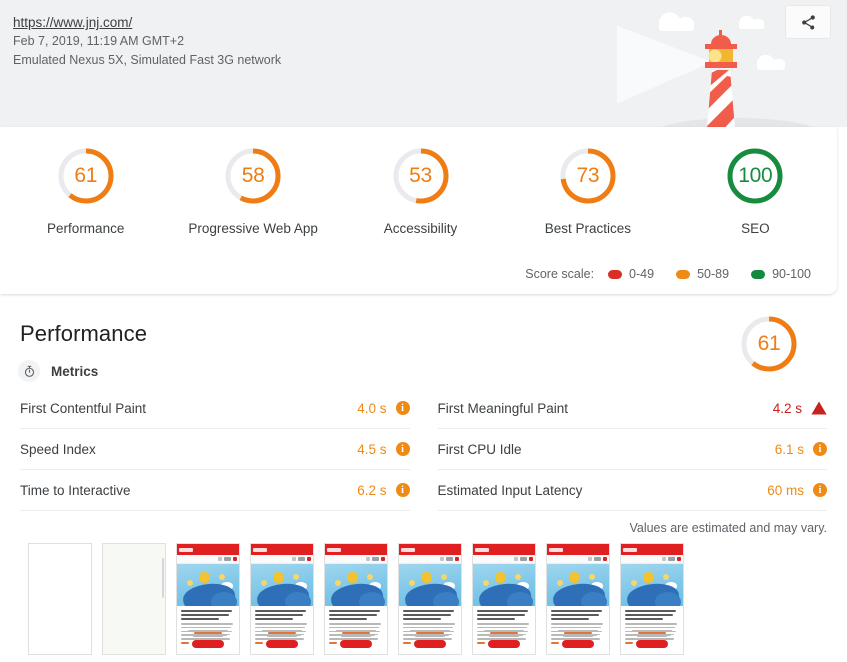 This screenshot has width=847, height=662. What do you see at coordinates (72, 22) in the screenshot?
I see `audited-url-link: https://www.jnj.com/` at bounding box center [72, 22].